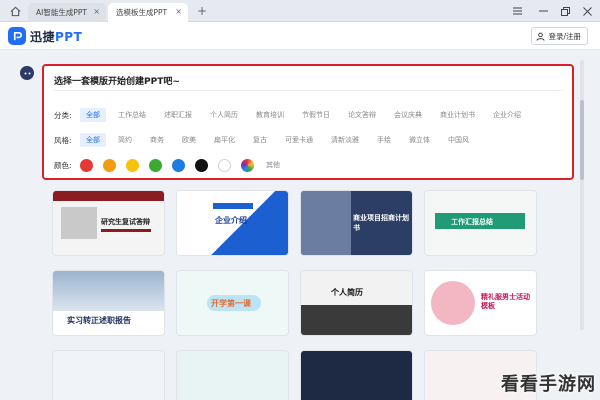 The height and width of the screenshot is (400, 600). I want to click on app-logo-text: 迅捷PPT, so click(56, 36).